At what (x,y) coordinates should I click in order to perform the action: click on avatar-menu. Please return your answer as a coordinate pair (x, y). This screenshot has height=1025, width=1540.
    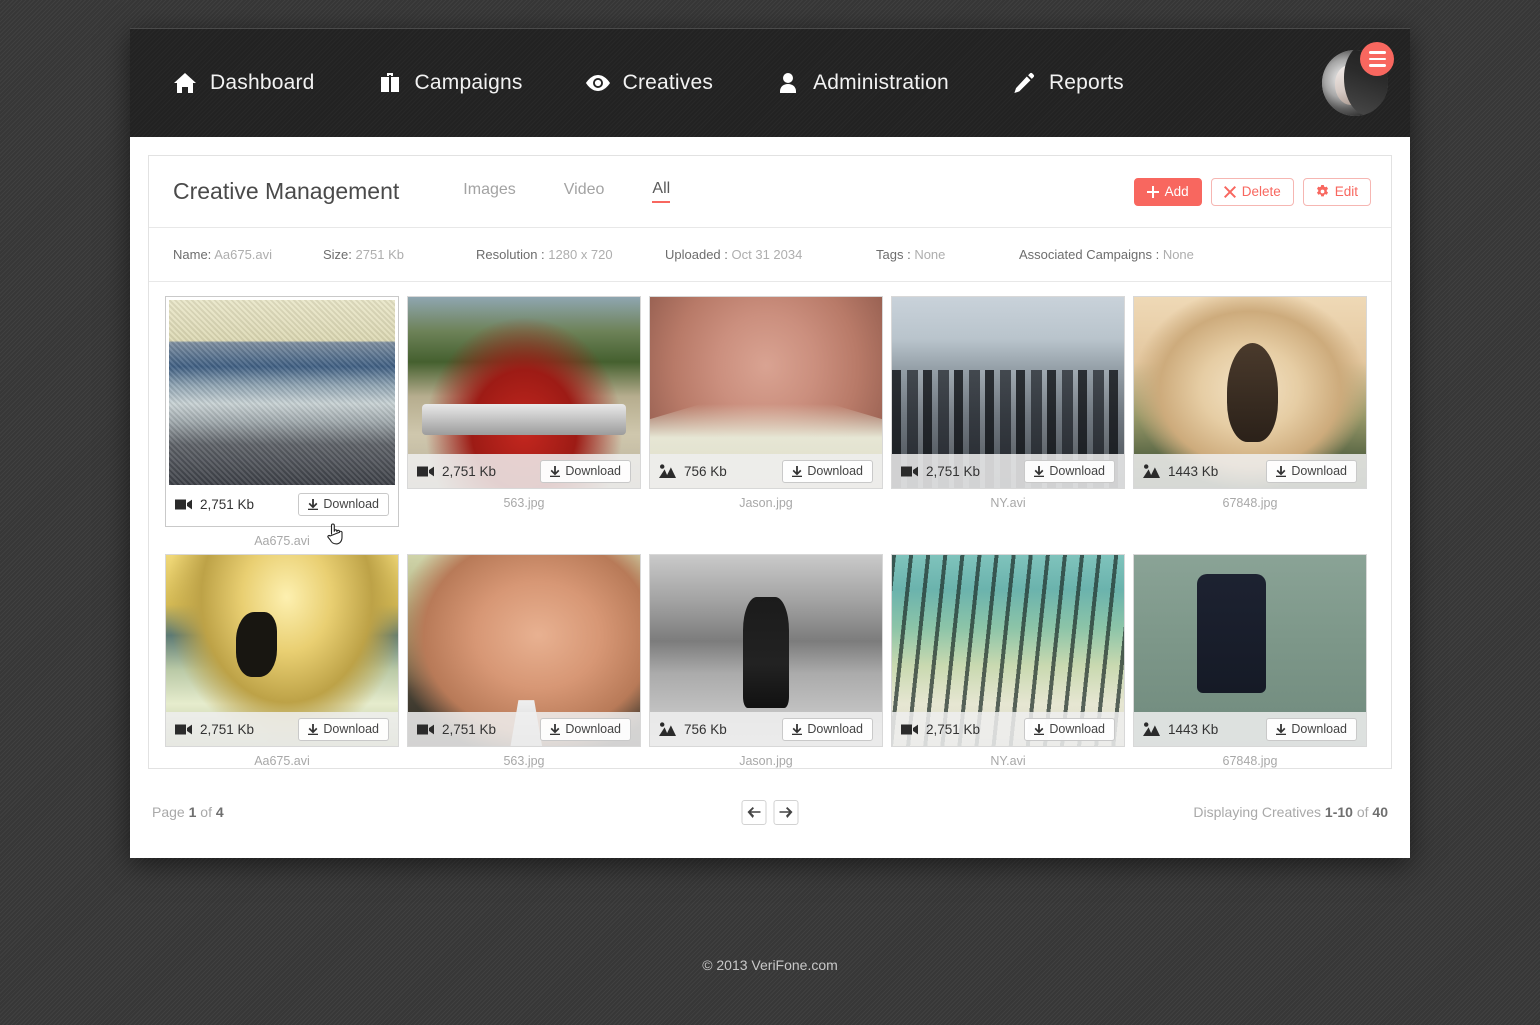
    Looking at the image, I should click on (1358, 79).